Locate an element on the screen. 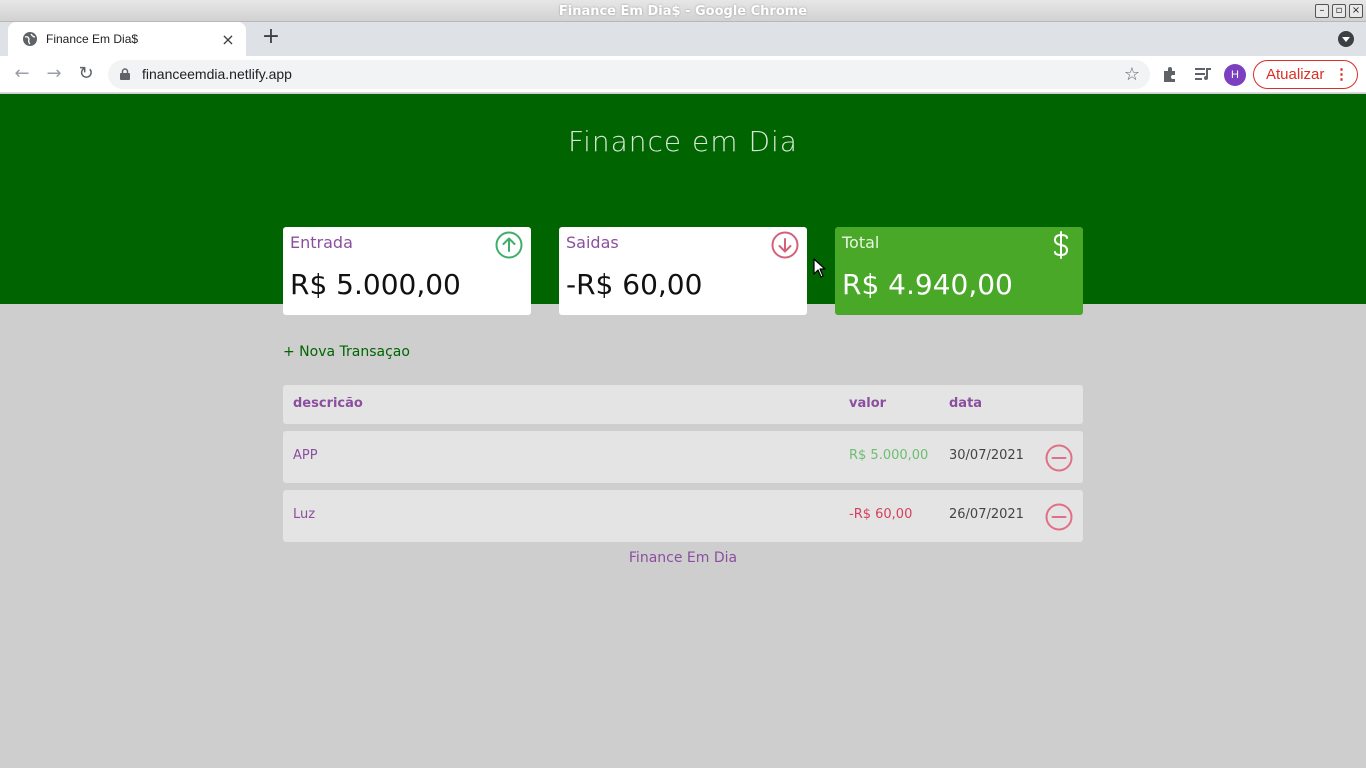 Image resolution: width=1366 pixels, height=768 pixels. row-date: 30/07/2021 is located at coordinates (986, 455).